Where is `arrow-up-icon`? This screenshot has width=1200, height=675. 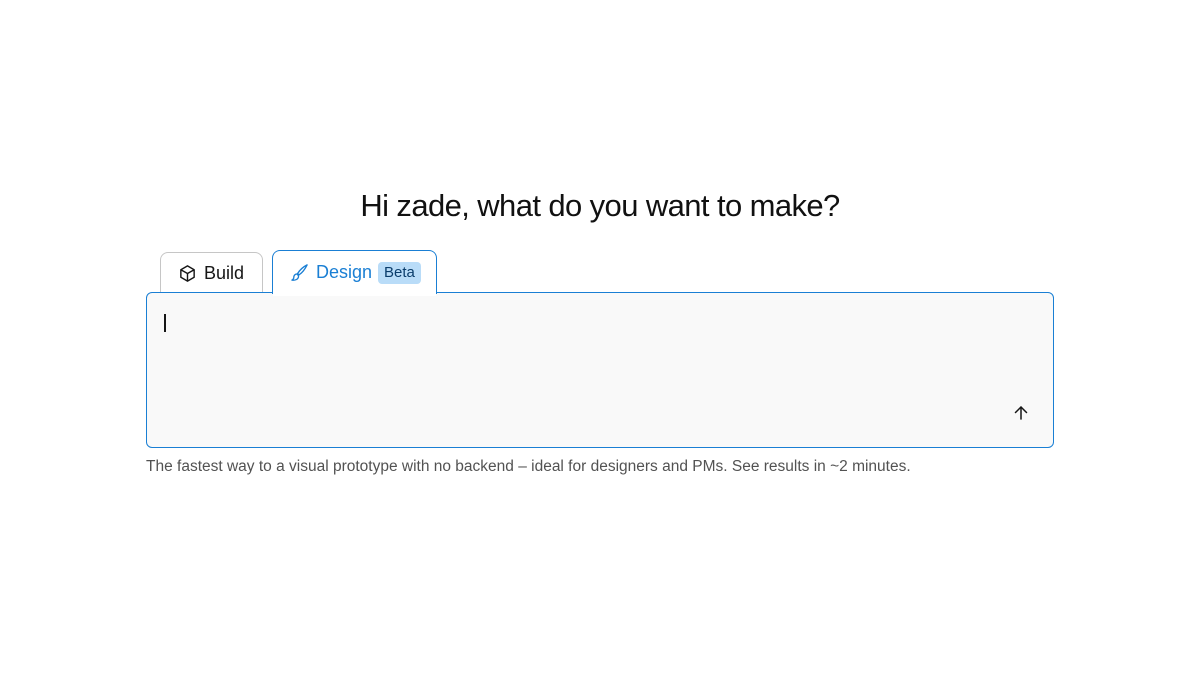
arrow-up-icon is located at coordinates (1021, 413).